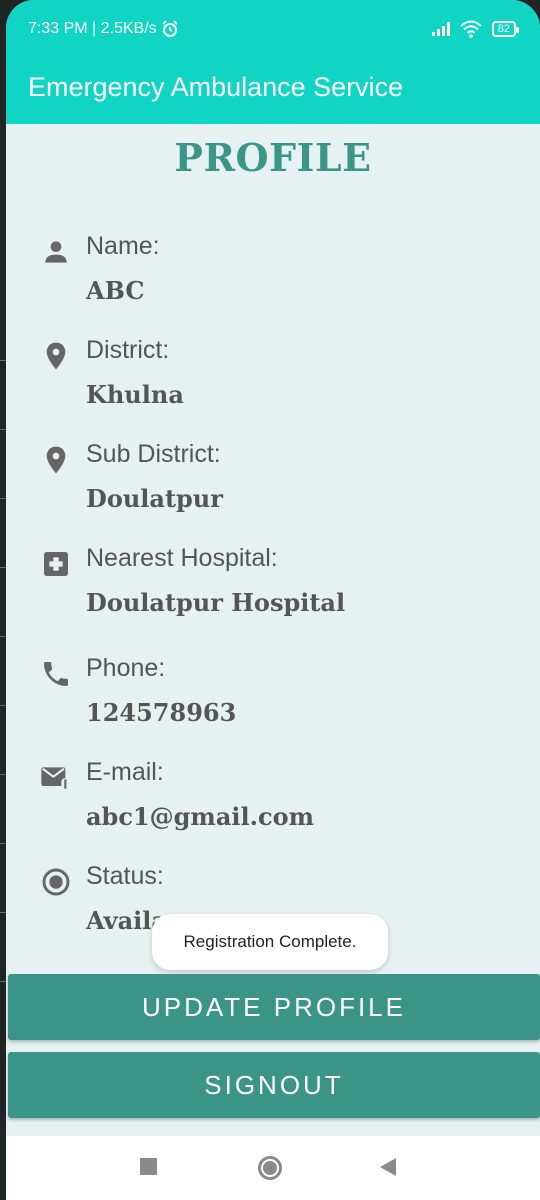 This screenshot has height=1200, width=540. What do you see at coordinates (270, 1168) in the screenshot?
I see `home-icon` at bounding box center [270, 1168].